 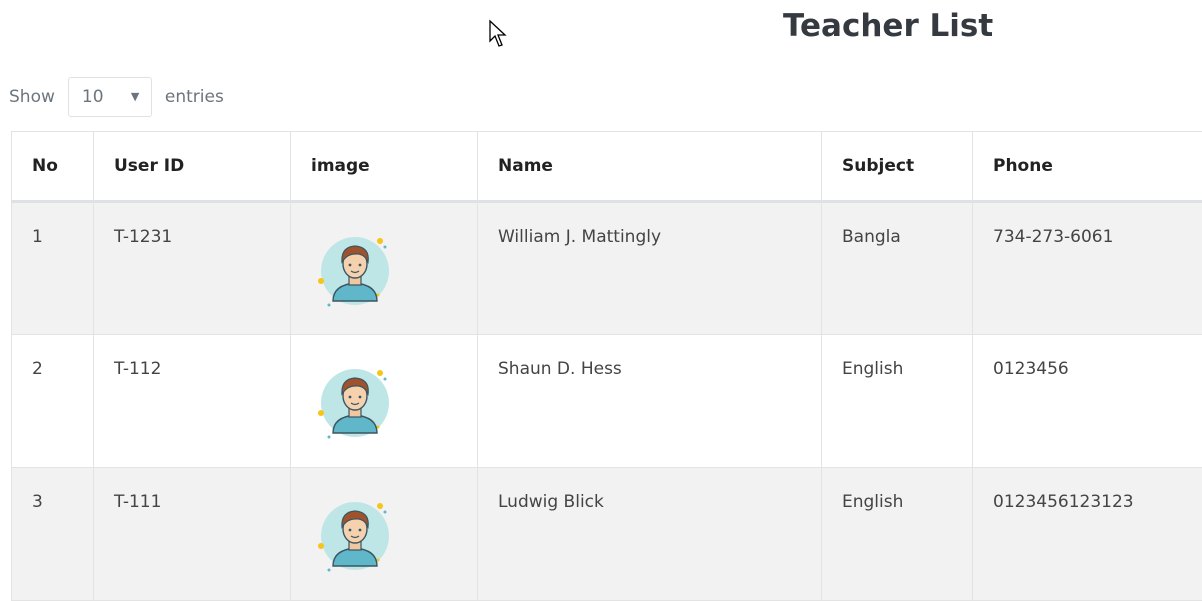 I want to click on cell-no: 3, so click(x=53, y=534).